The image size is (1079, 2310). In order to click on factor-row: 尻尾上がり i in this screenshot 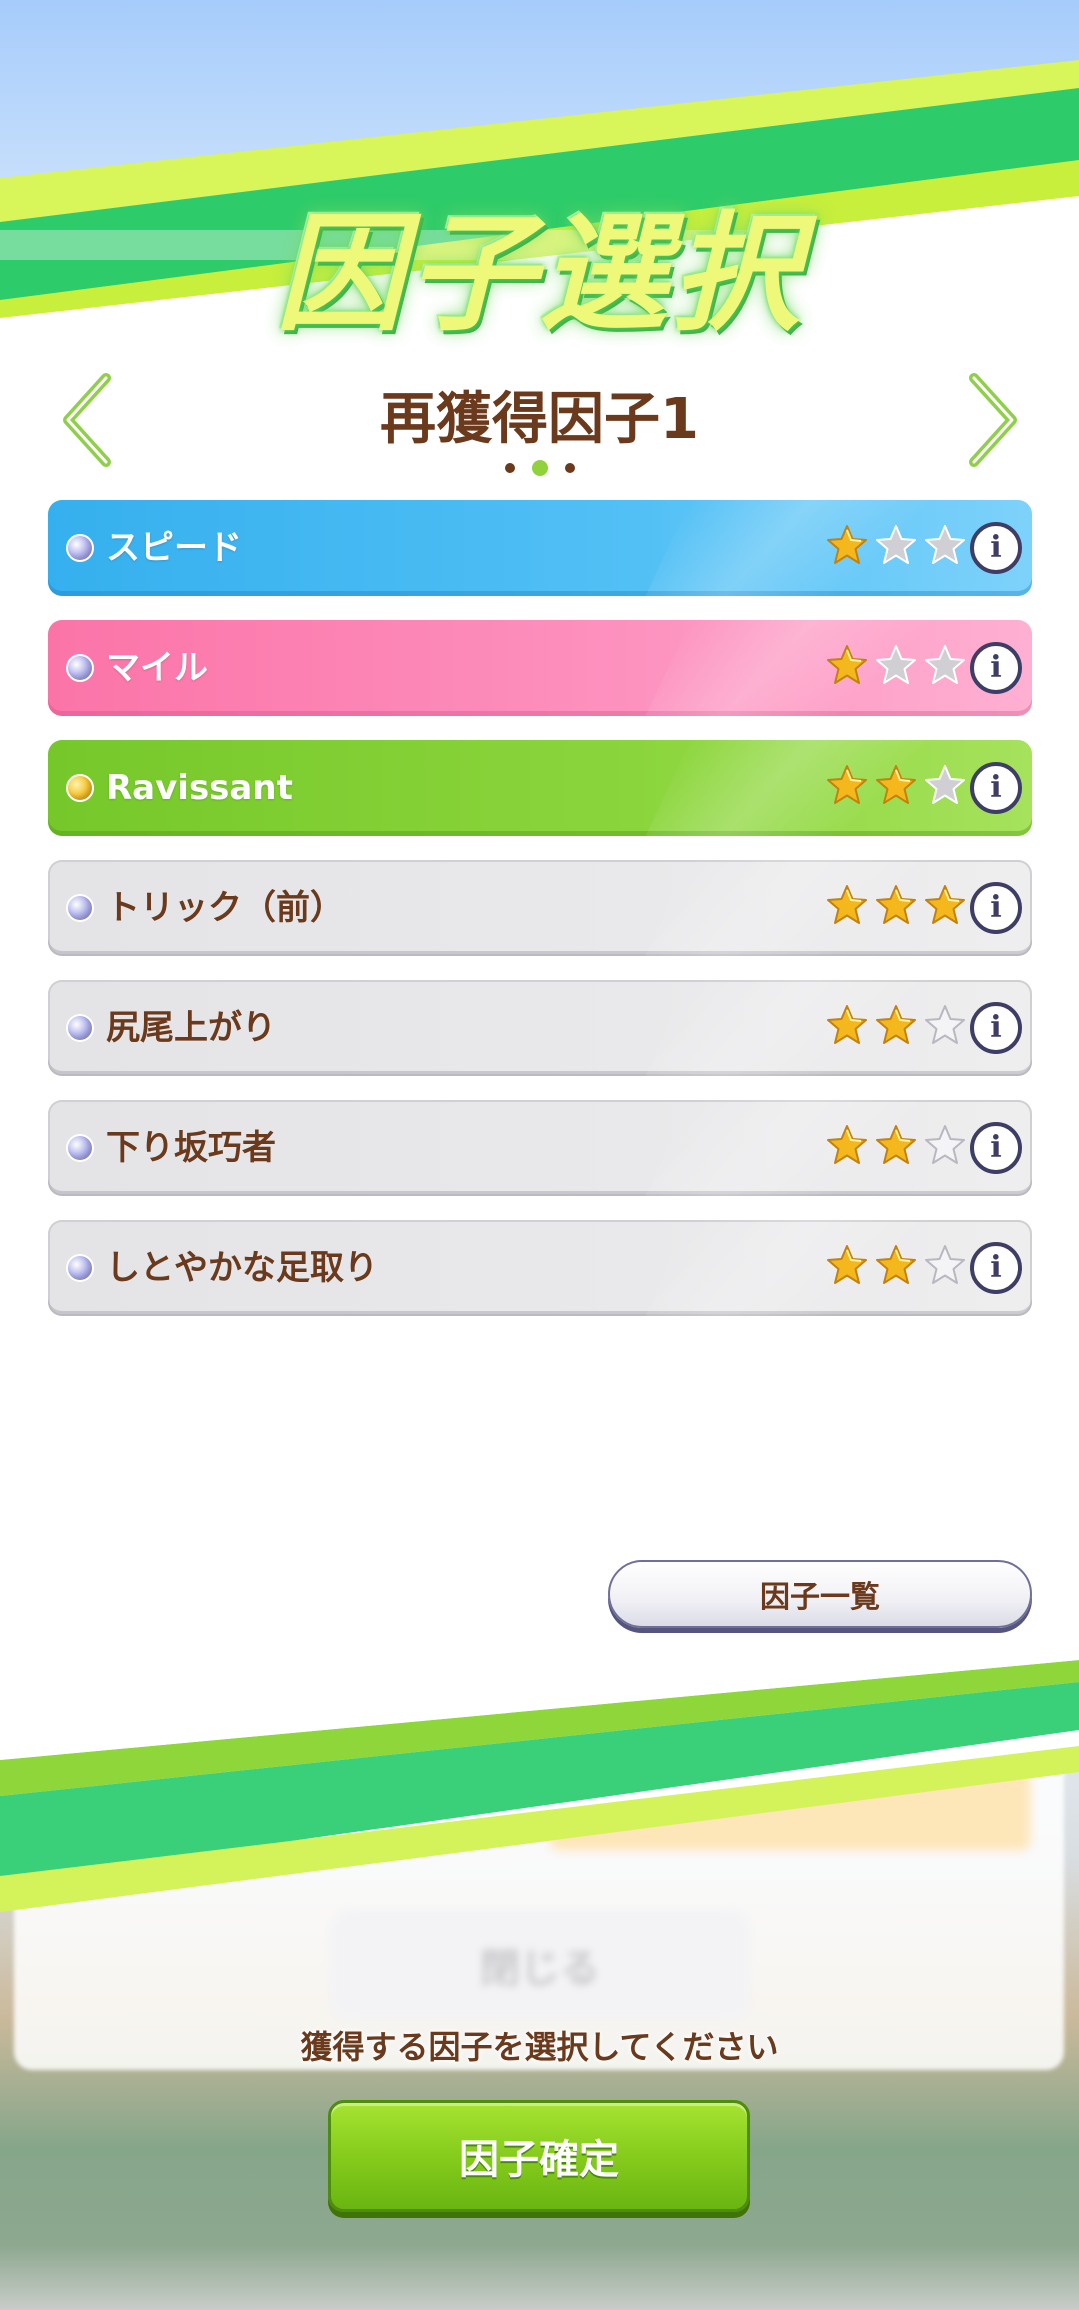, I will do `click(540, 1028)`.